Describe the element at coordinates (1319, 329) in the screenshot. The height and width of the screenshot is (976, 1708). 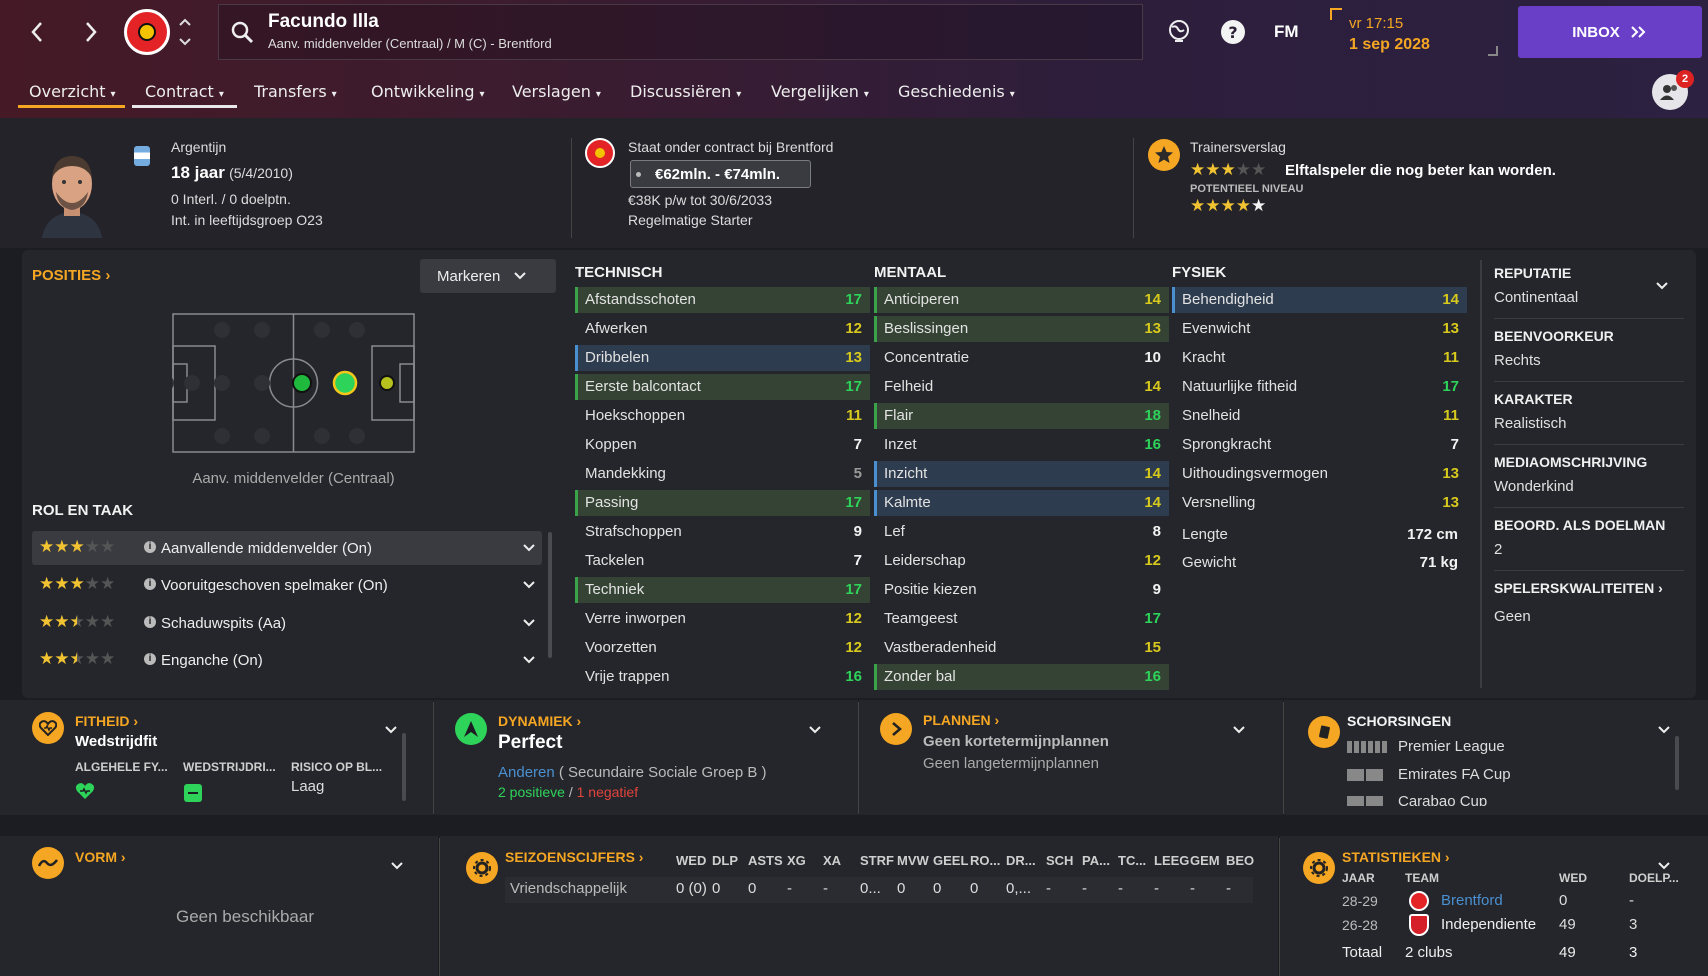
I see `attribute-row: Evenwicht 13` at that location.